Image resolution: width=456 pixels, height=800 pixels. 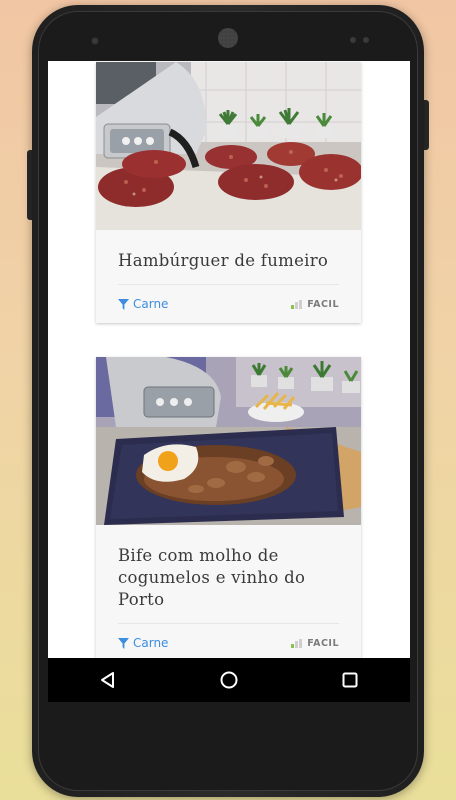 What do you see at coordinates (353, 40) in the screenshot?
I see `proximity-sensor` at bounding box center [353, 40].